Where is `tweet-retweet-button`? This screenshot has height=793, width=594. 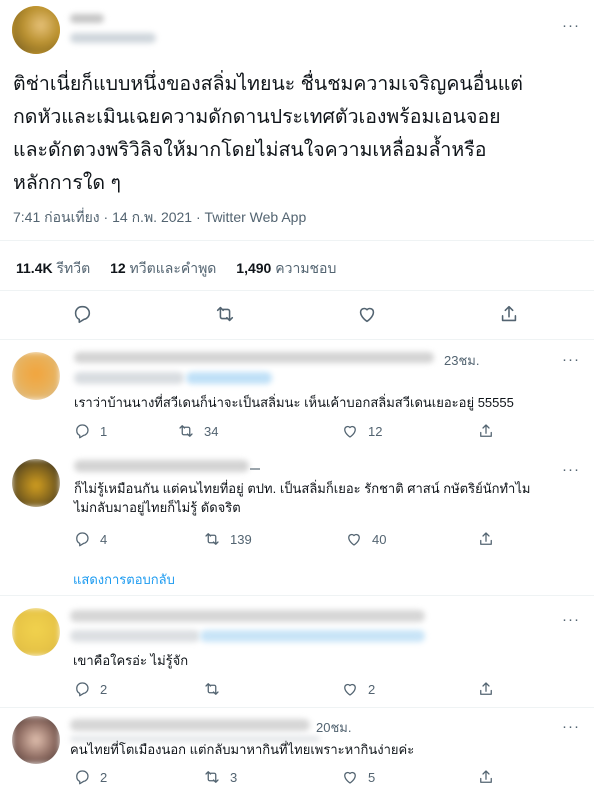
tweet-retweet-button is located at coordinates (225, 314).